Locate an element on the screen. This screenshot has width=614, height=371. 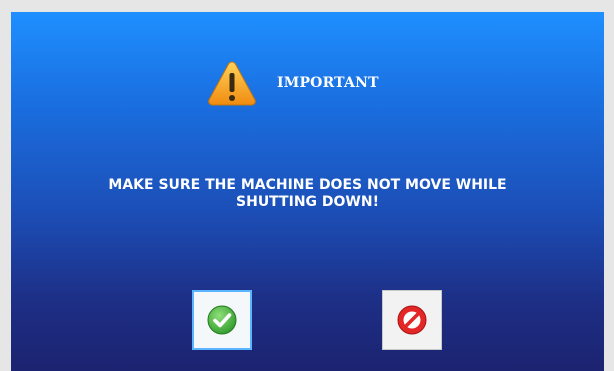
cancel-button is located at coordinates (412, 320).